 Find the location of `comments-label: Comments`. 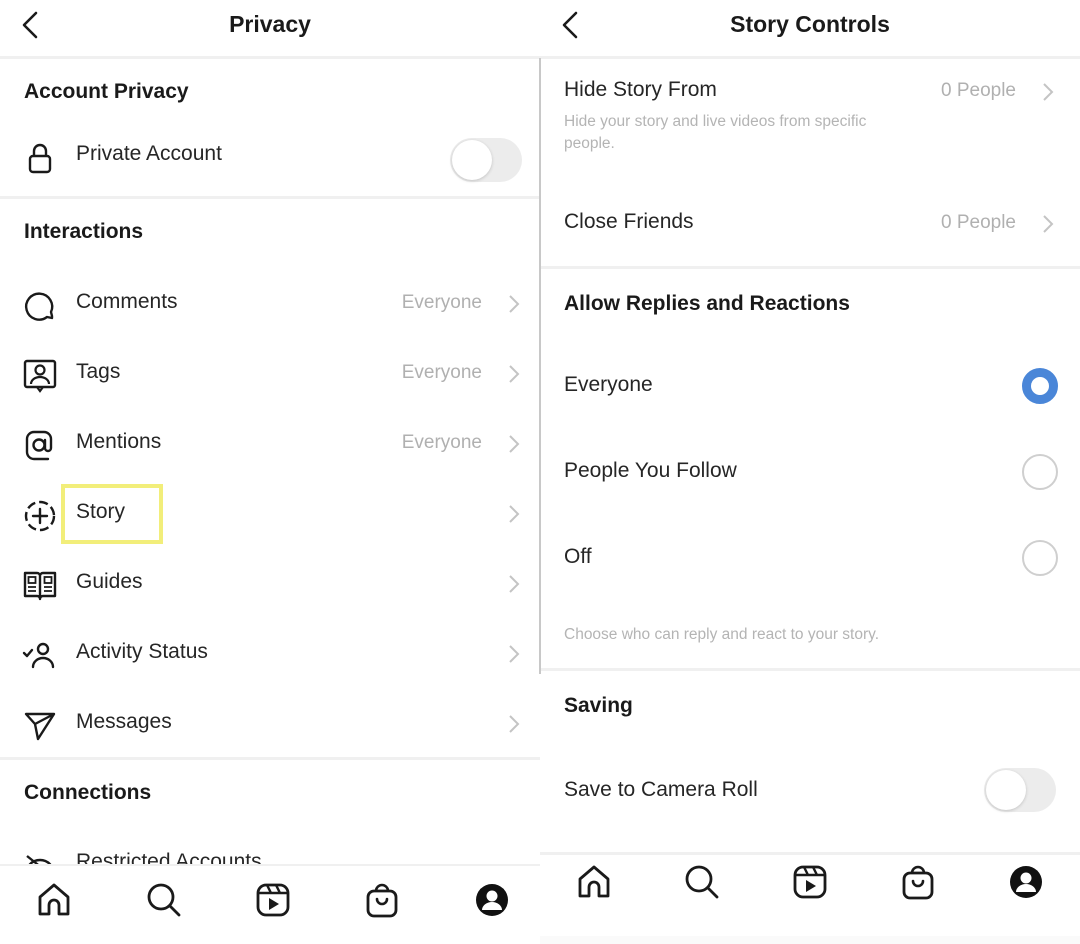

comments-label: Comments is located at coordinates (127, 301).